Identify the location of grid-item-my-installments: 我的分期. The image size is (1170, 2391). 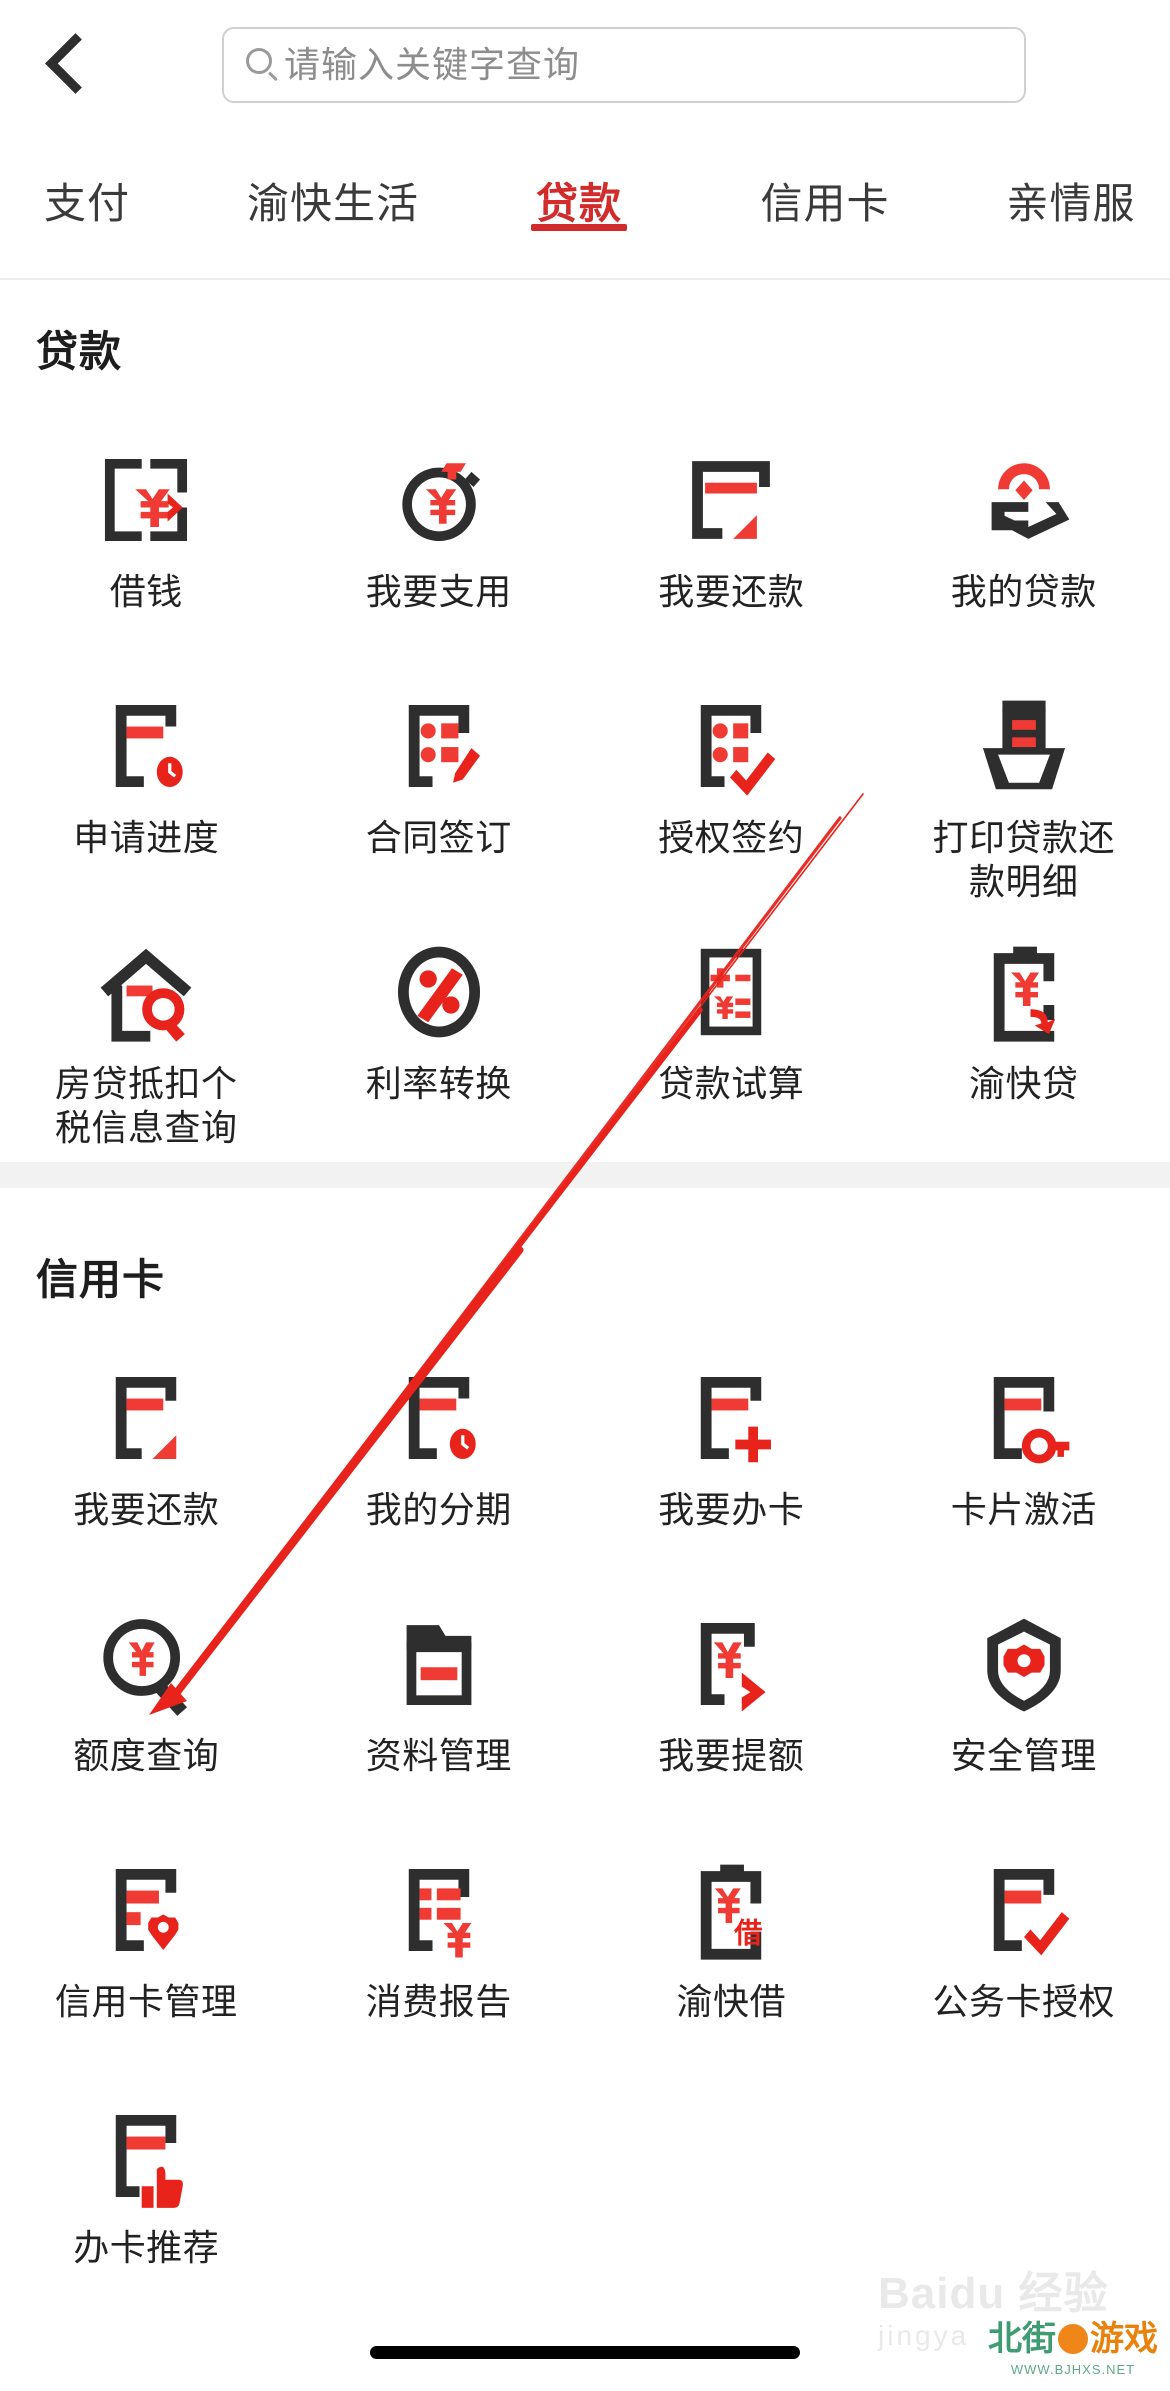
(439, 1461).